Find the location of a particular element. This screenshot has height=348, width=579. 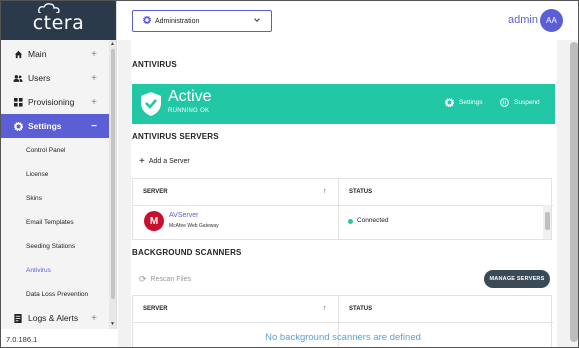

rescan-files-button: ⟳ Rescan Files is located at coordinates (165, 279).